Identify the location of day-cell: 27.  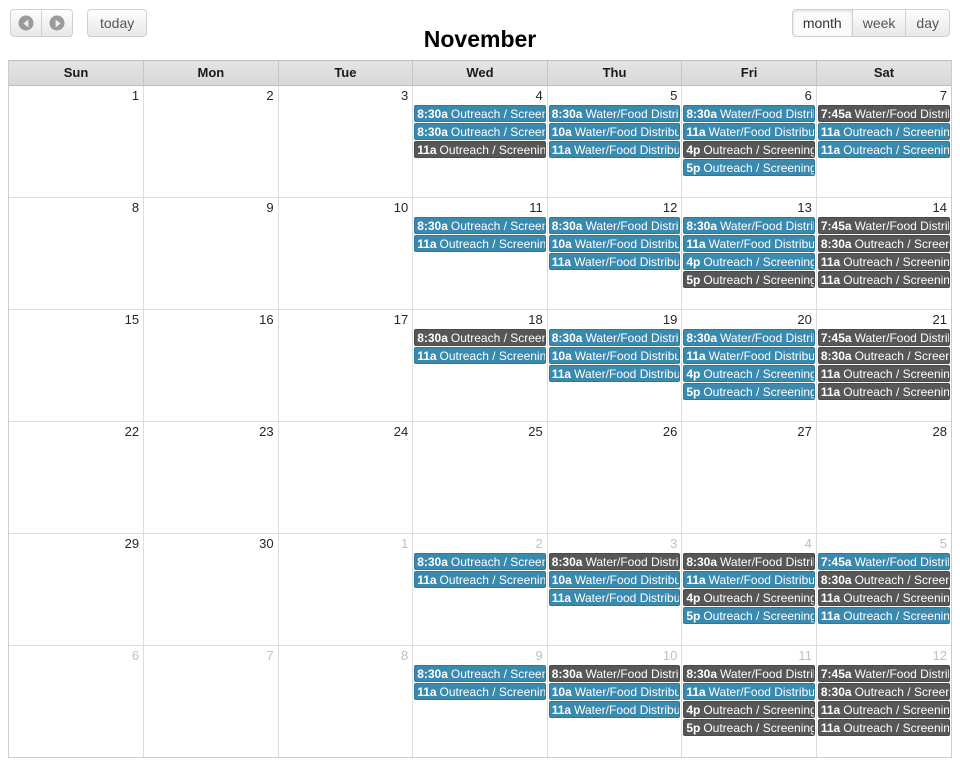
(749, 476).